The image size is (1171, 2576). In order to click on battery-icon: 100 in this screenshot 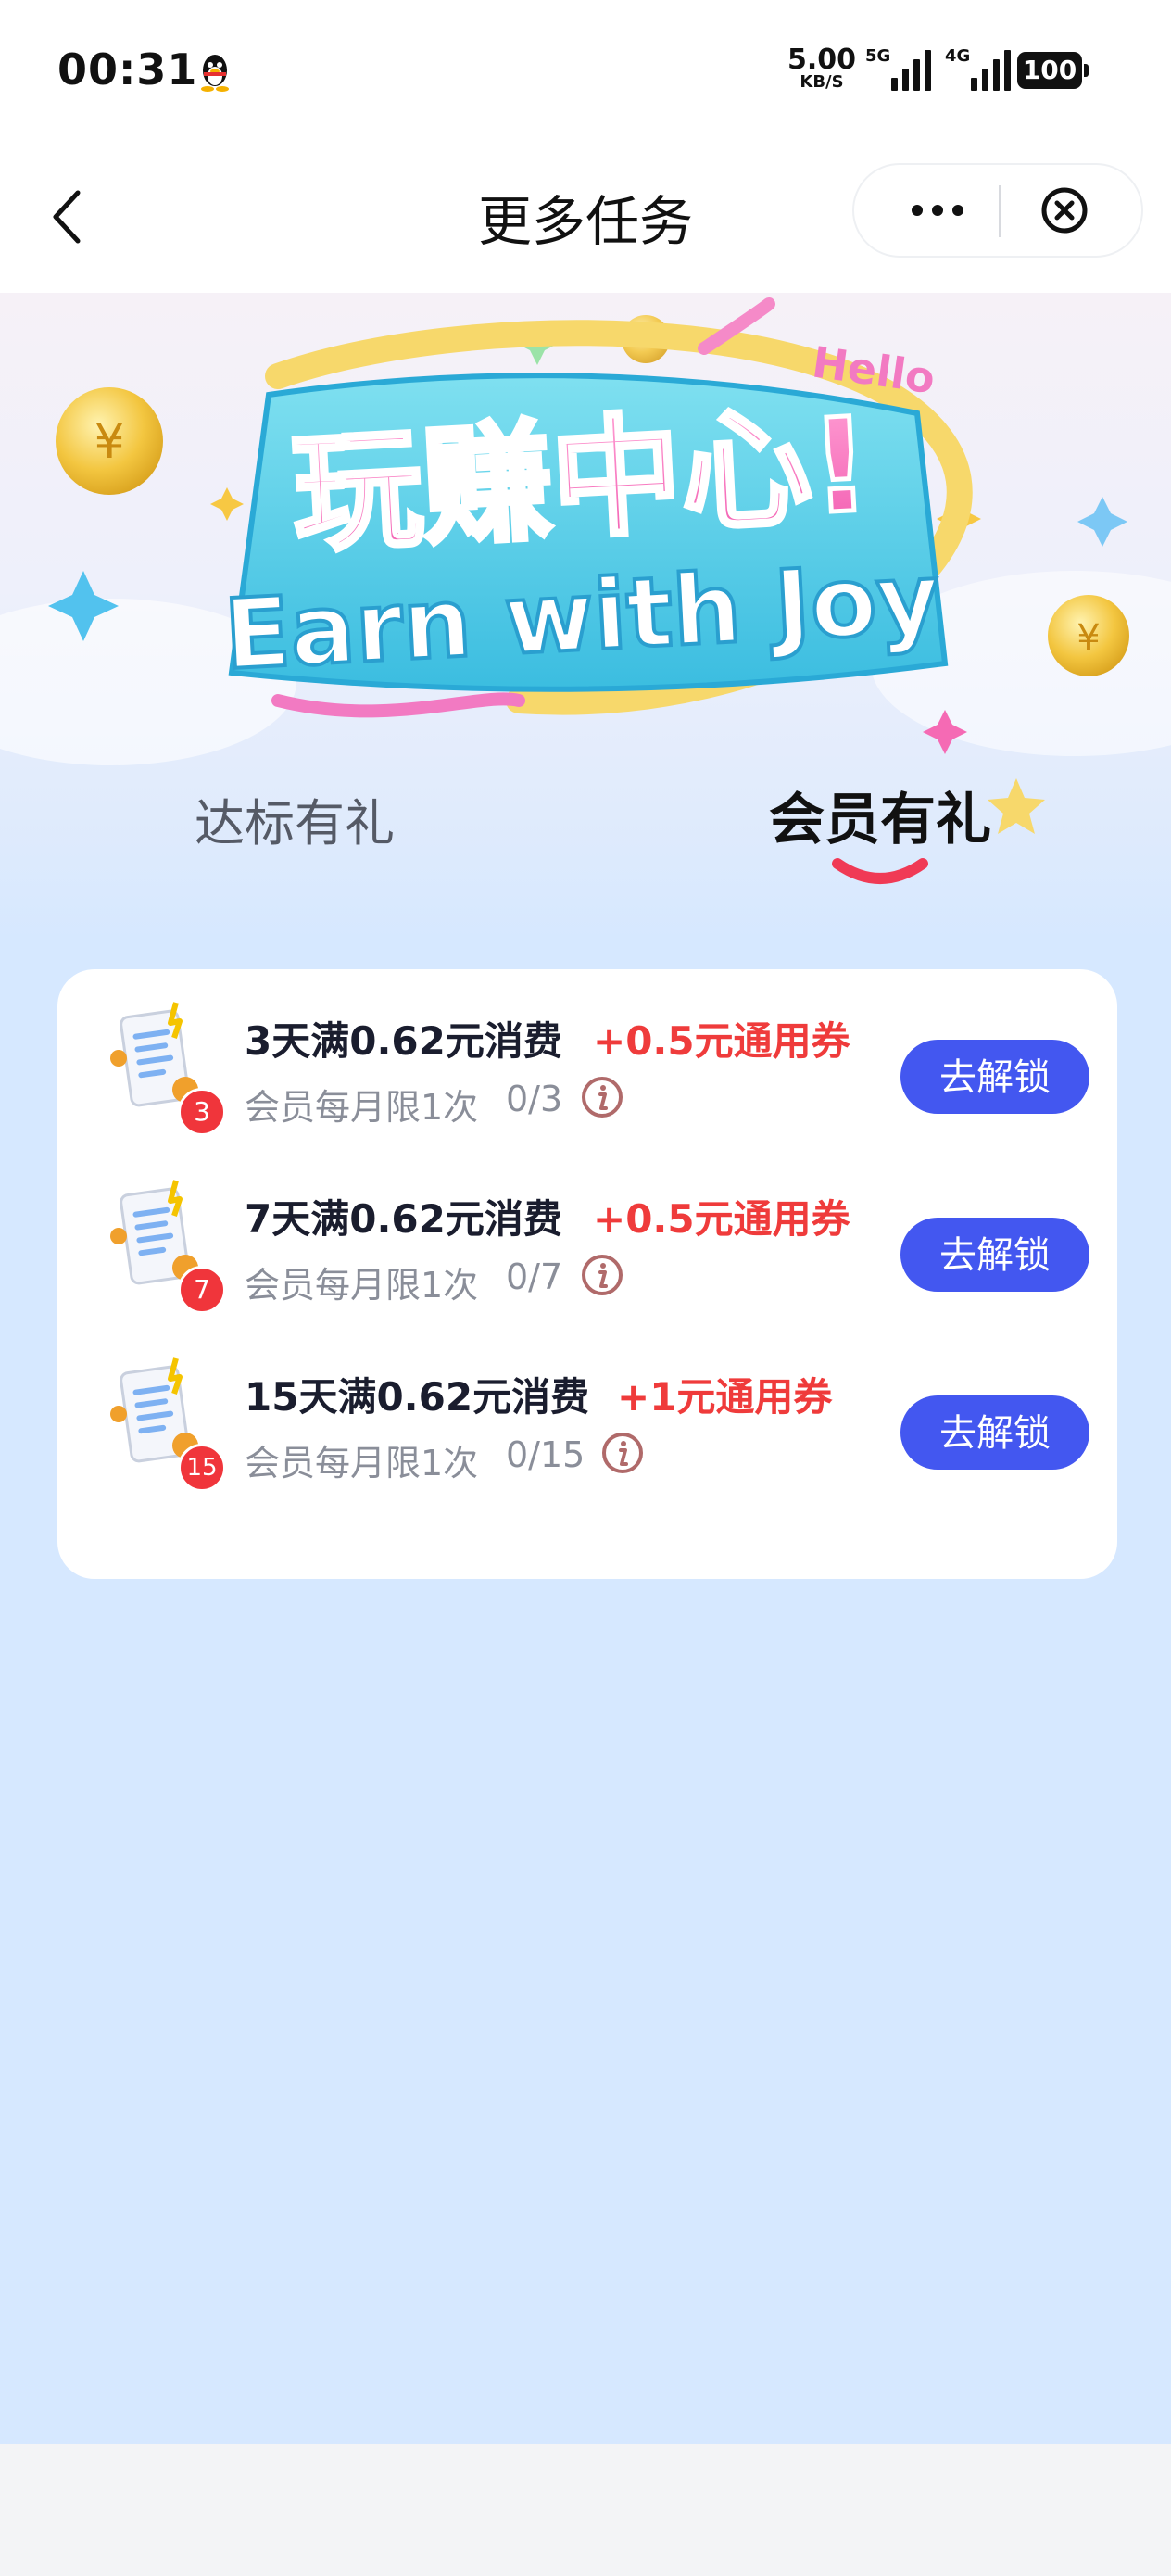, I will do `click(1053, 70)`.